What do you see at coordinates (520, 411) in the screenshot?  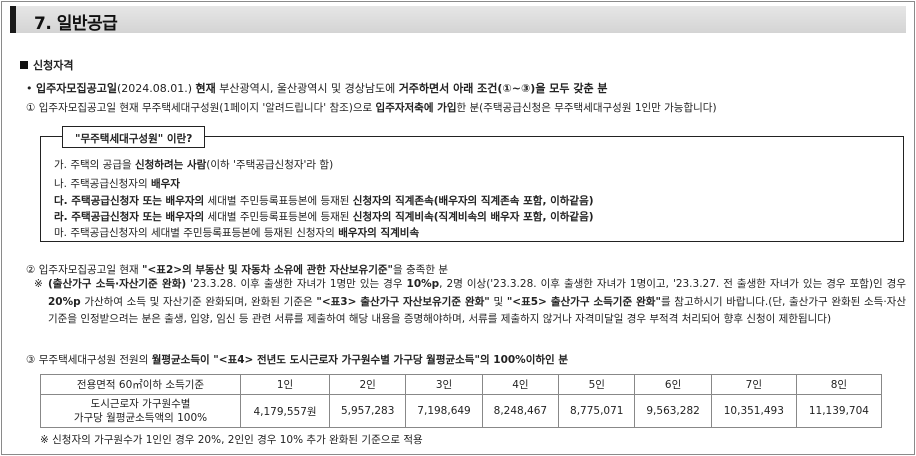 I see `income-table-cell: 8,248,467` at bounding box center [520, 411].